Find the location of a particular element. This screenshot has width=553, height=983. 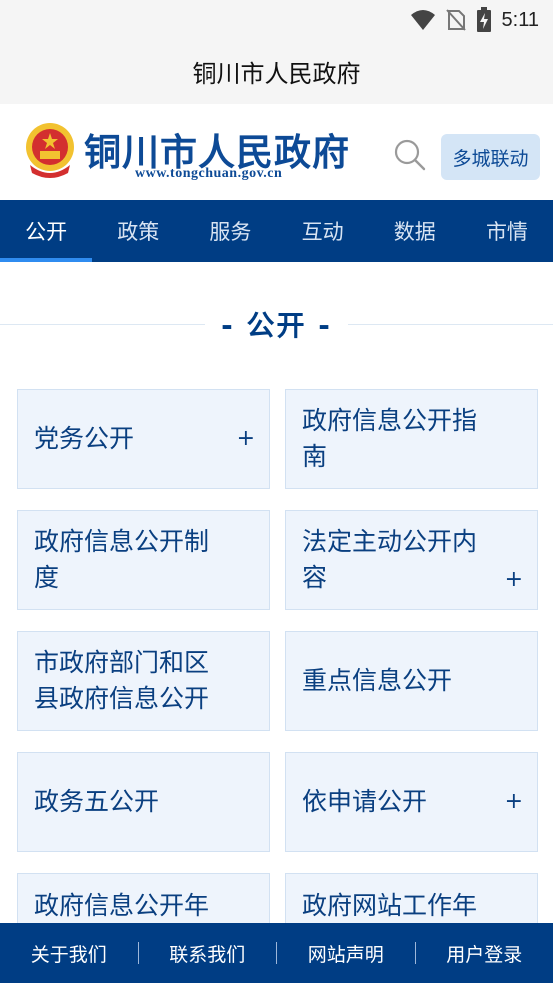

tile-party-affairs: 党务公开 + is located at coordinates (143, 439).